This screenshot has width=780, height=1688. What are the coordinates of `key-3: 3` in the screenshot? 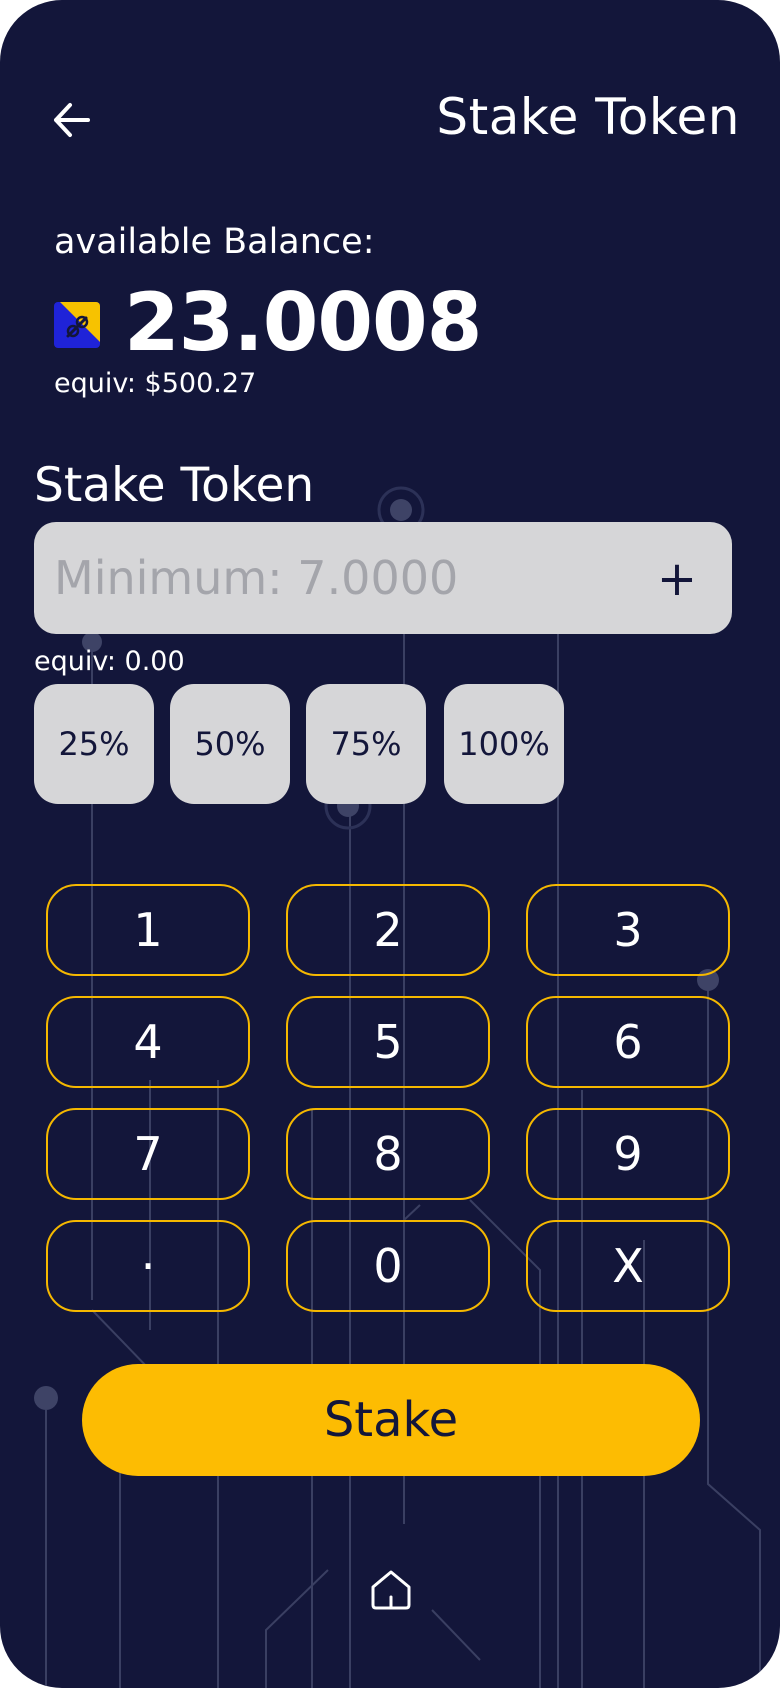 It's located at (628, 930).